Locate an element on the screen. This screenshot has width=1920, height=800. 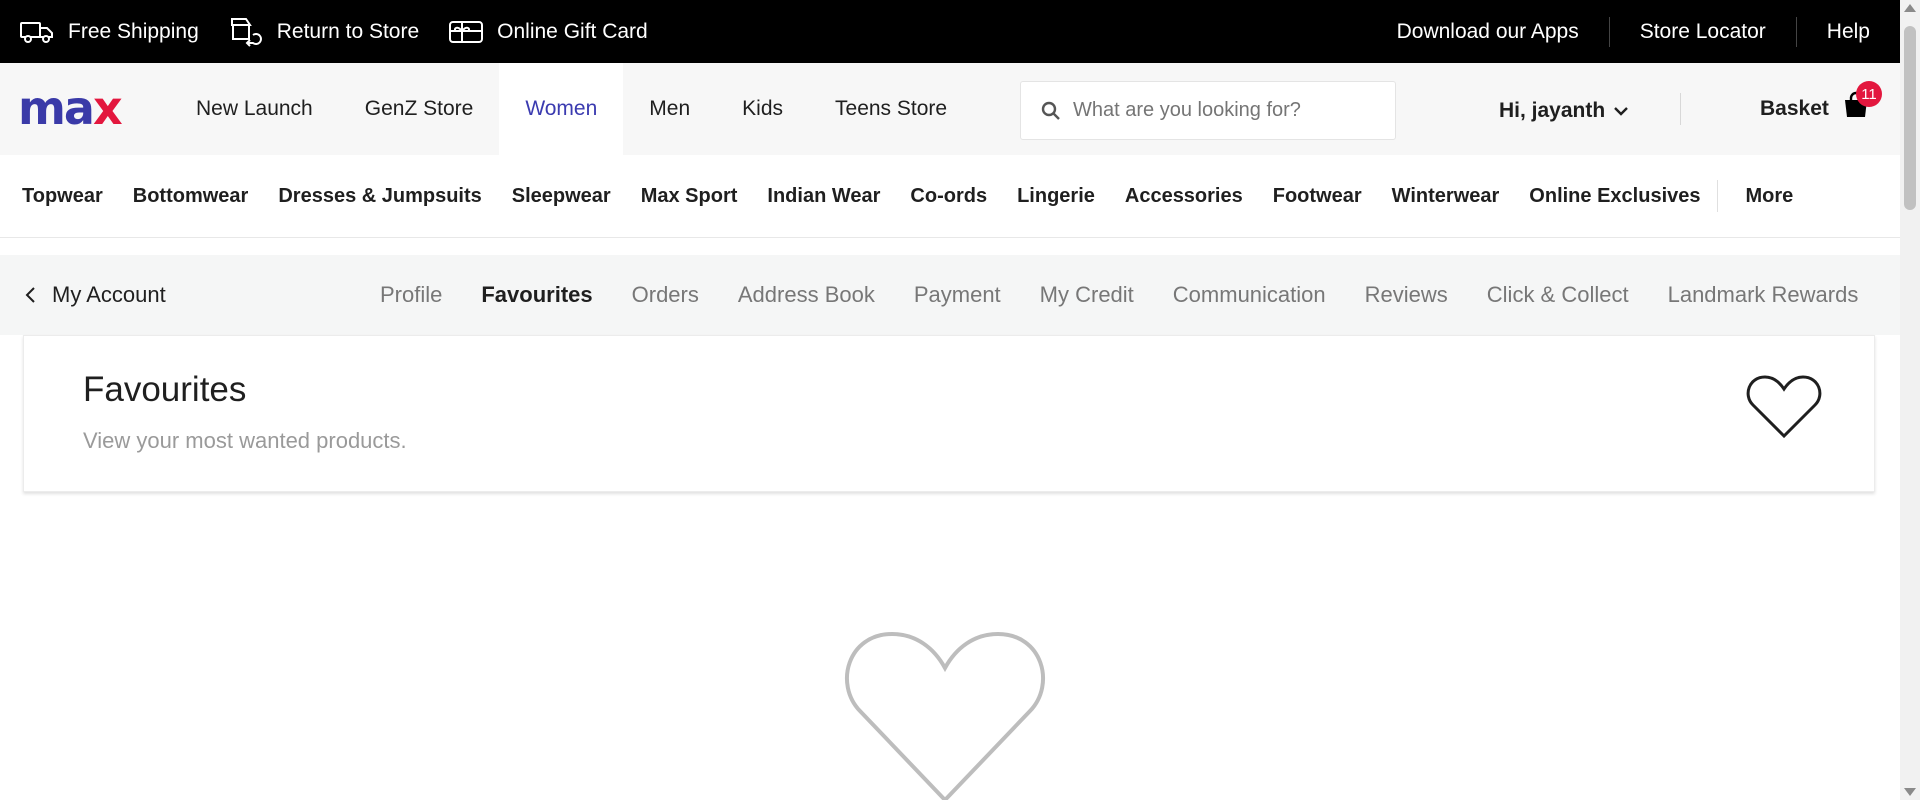
empty-favourites-heart-icon is located at coordinates (945, 715).